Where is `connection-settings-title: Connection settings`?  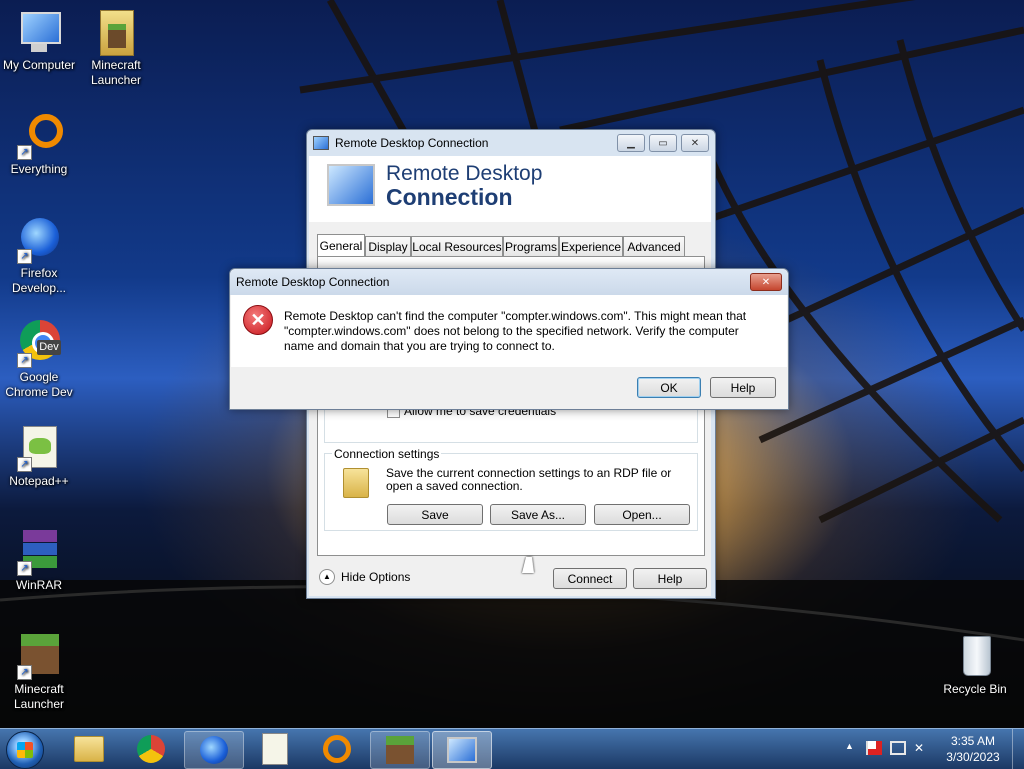
connection-settings-title: Connection settings is located at coordinates (387, 454).